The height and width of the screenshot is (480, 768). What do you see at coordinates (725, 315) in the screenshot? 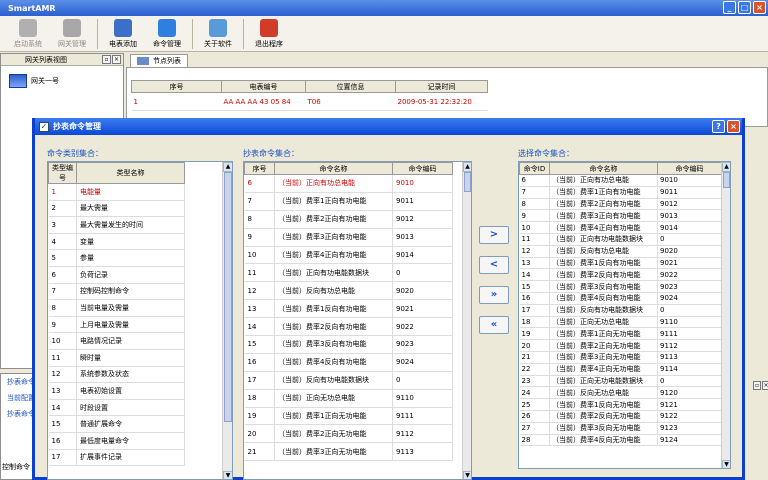
I see `selected-scrollbar: ▲ ▼` at bounding box center [725, 315].